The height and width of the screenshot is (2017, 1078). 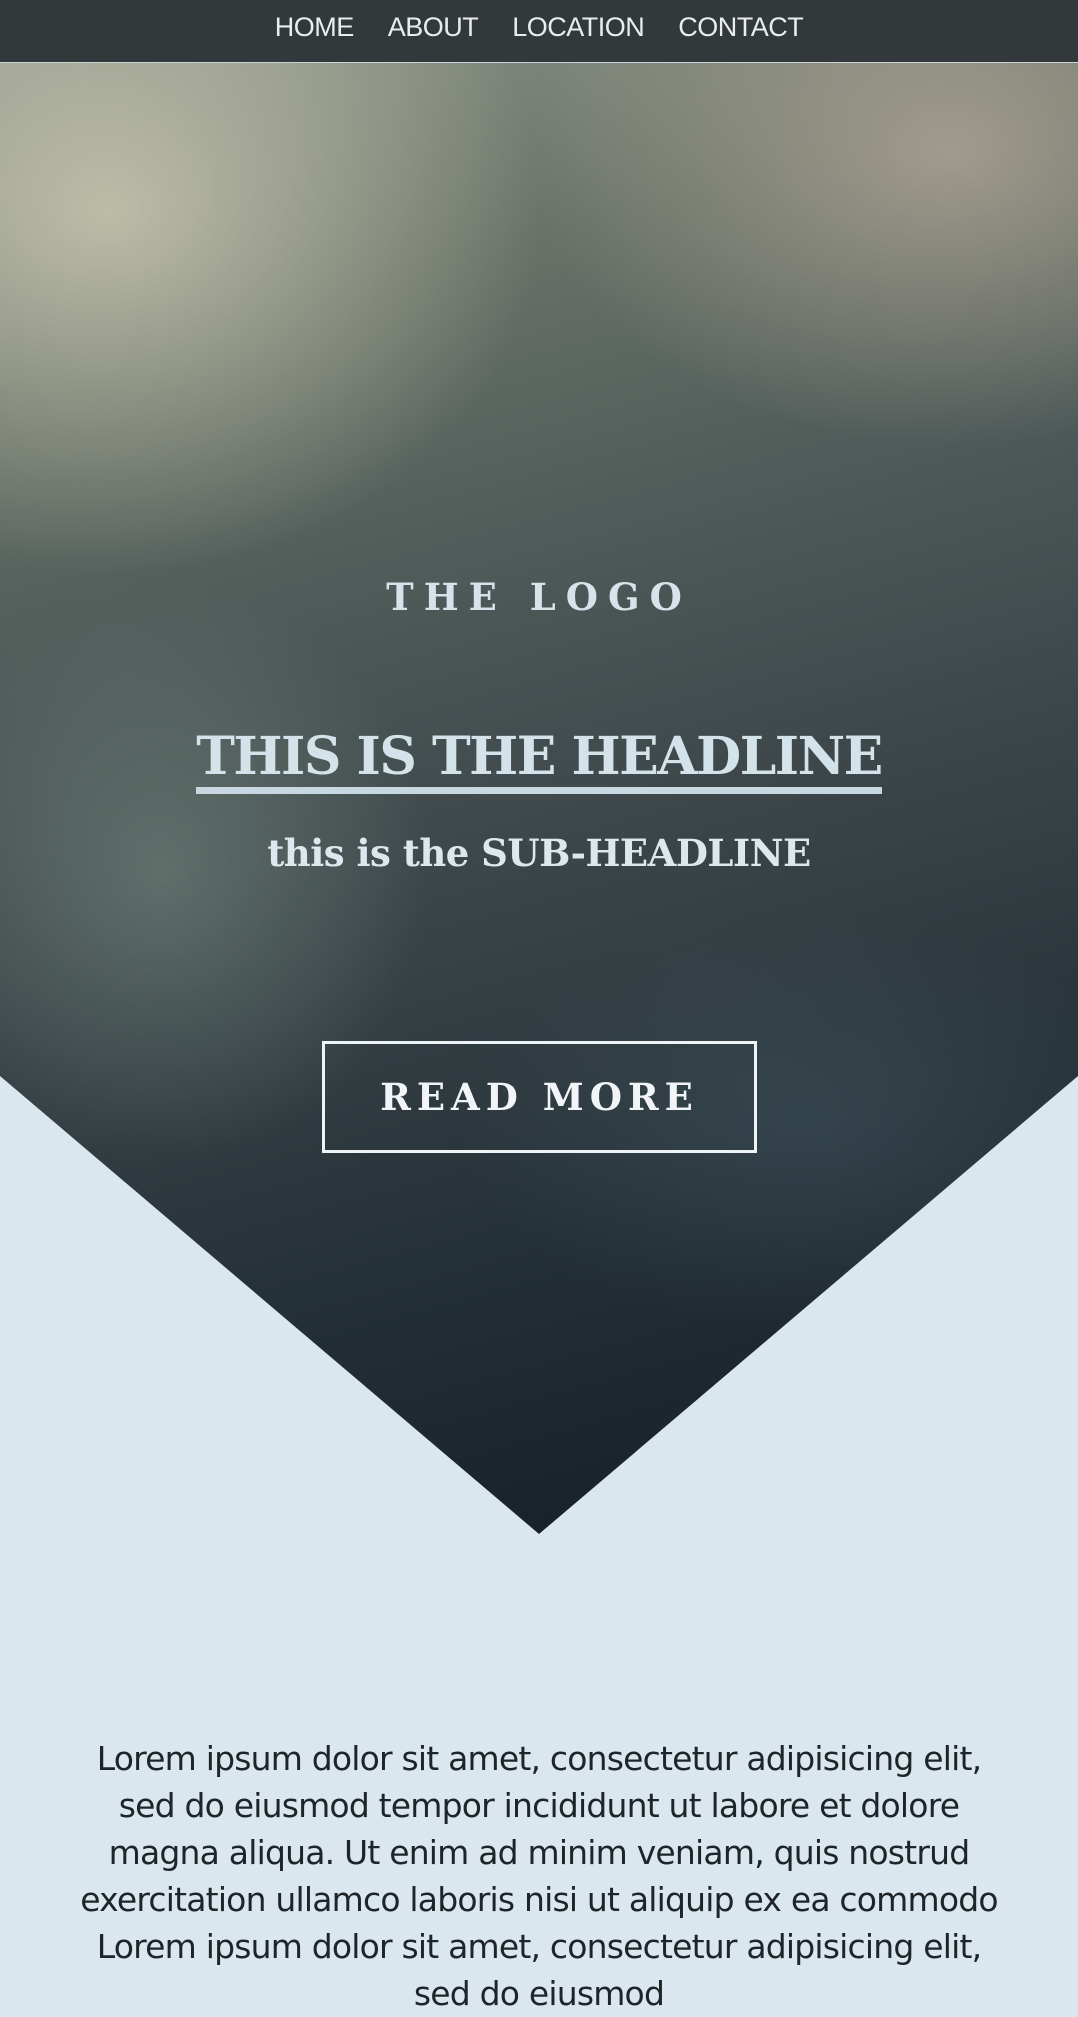 What do you see at coordinates (315, 27) in the screenshot?
I see `nav-link-home: HOME` at bounding box center [315, 27].